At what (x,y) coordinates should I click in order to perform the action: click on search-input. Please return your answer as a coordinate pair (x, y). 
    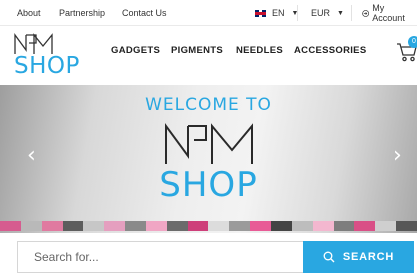
    Looking at the image, I should click on (160, 257).